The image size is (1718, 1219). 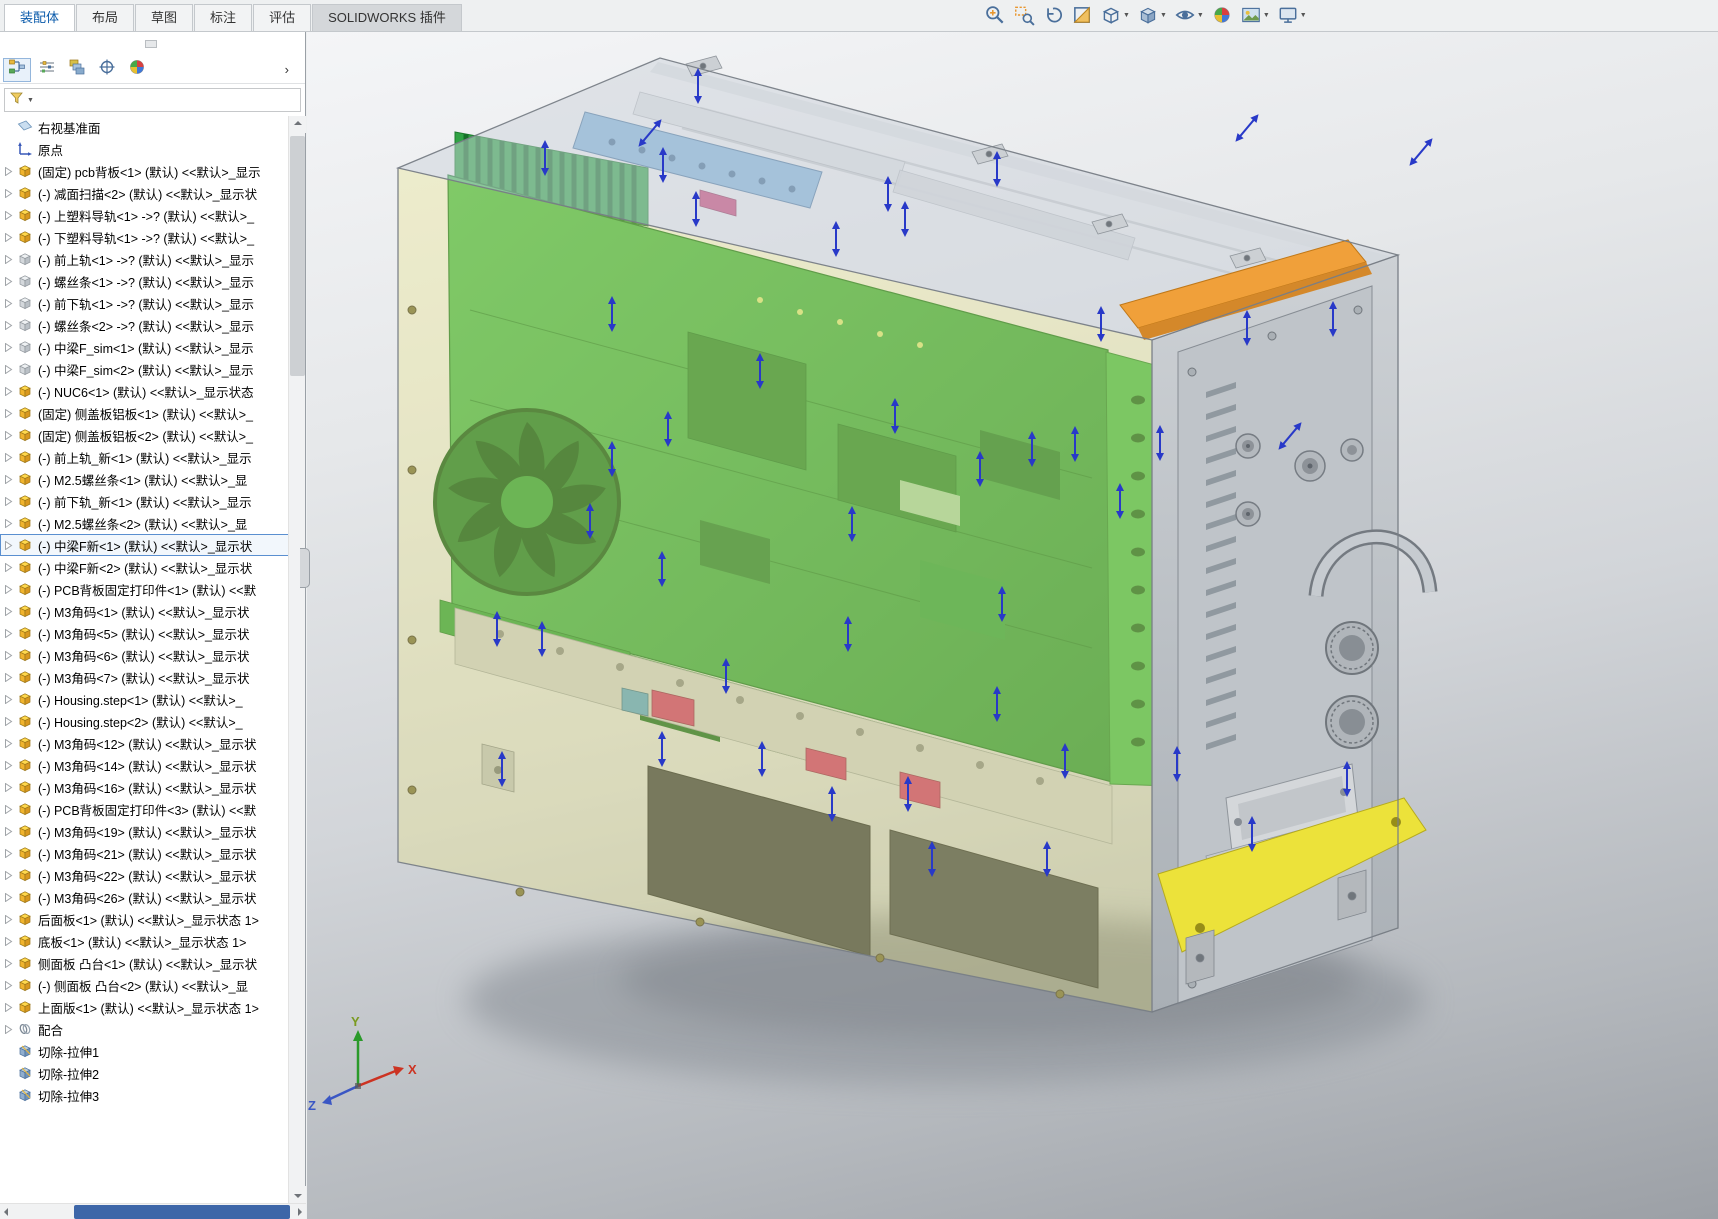 I want to click on tree-item-41: 上面版<1> (默认) <<默认>_显示状态 1>, so click(x=144, y=1007).